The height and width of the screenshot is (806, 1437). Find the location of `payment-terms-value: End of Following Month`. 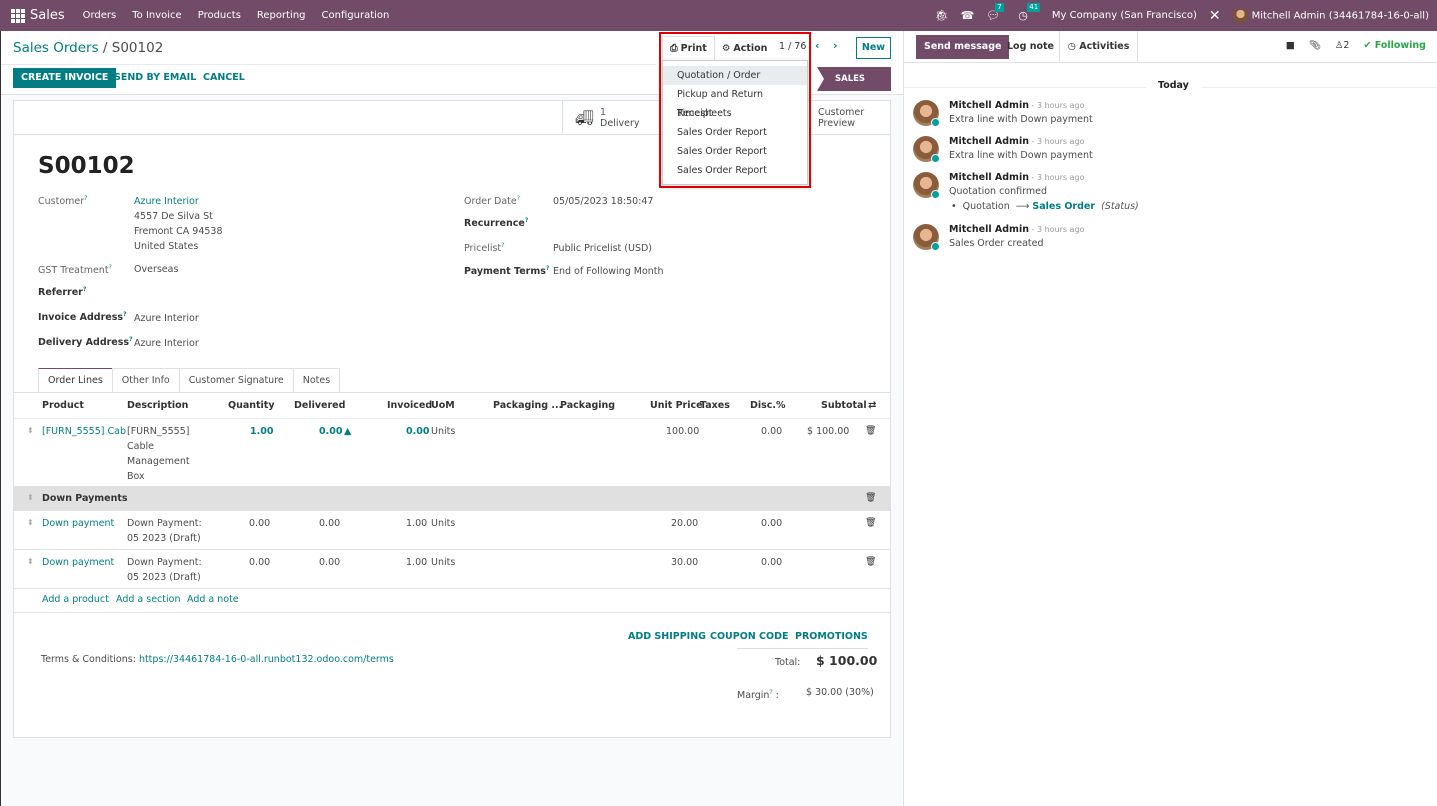

payment-terms-value: End of Following Month is located at coordinates (608, 271).